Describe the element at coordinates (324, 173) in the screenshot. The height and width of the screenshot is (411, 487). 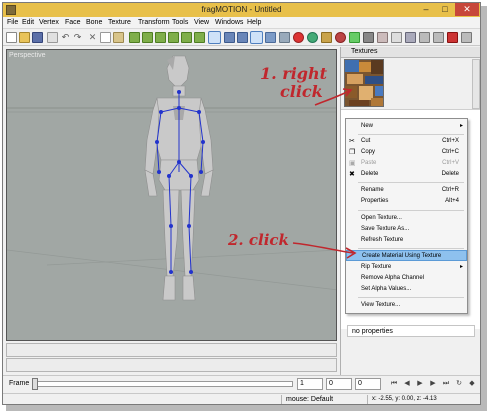
I see `annotation-arrows` at that location.